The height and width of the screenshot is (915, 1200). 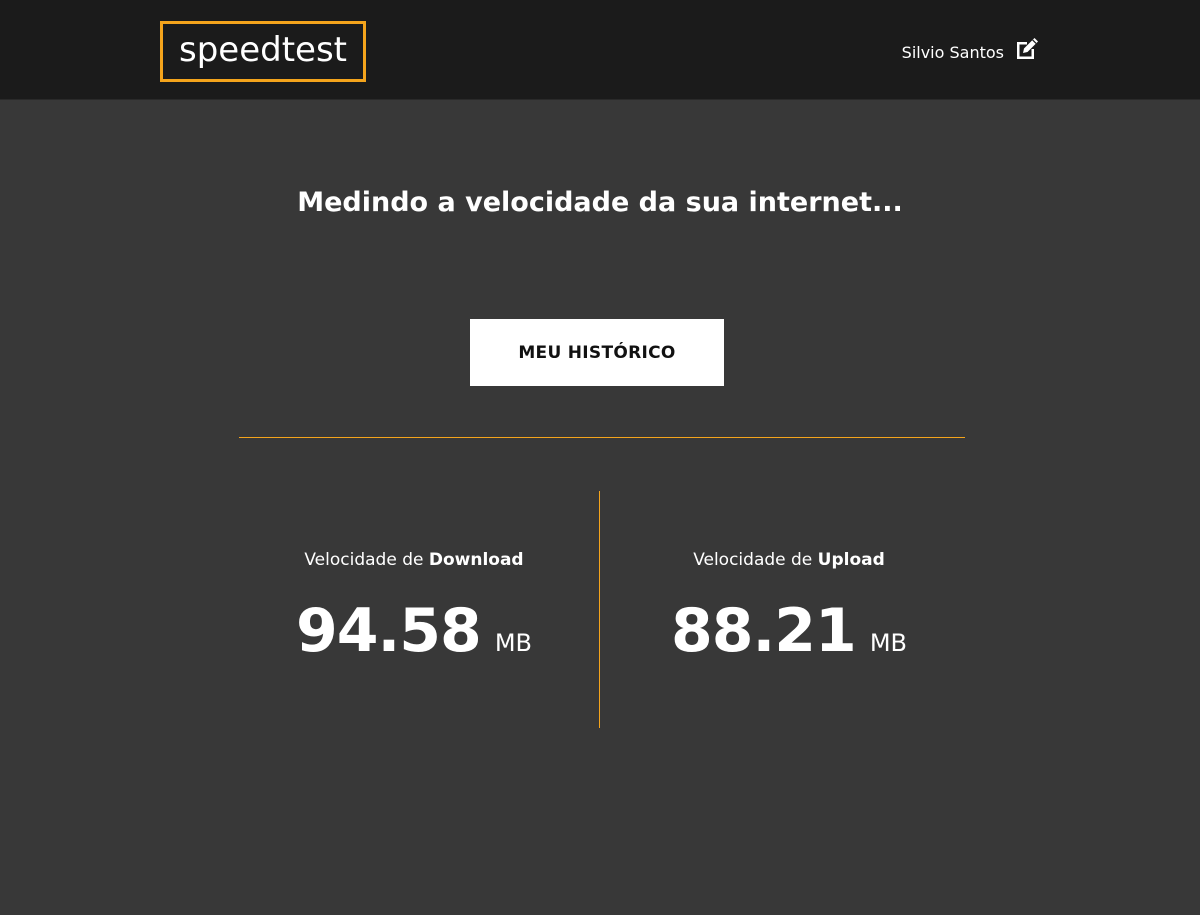 I want to click on download-speed-number: 94.58, so click(x=389, y=631).